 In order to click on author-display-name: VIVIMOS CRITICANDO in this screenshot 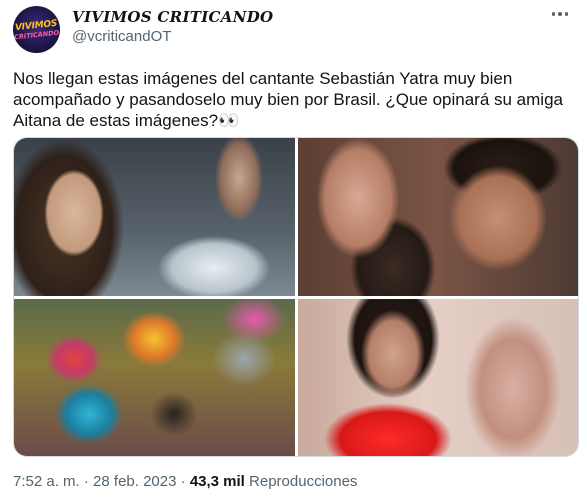, I will do `click(172, 17)`.